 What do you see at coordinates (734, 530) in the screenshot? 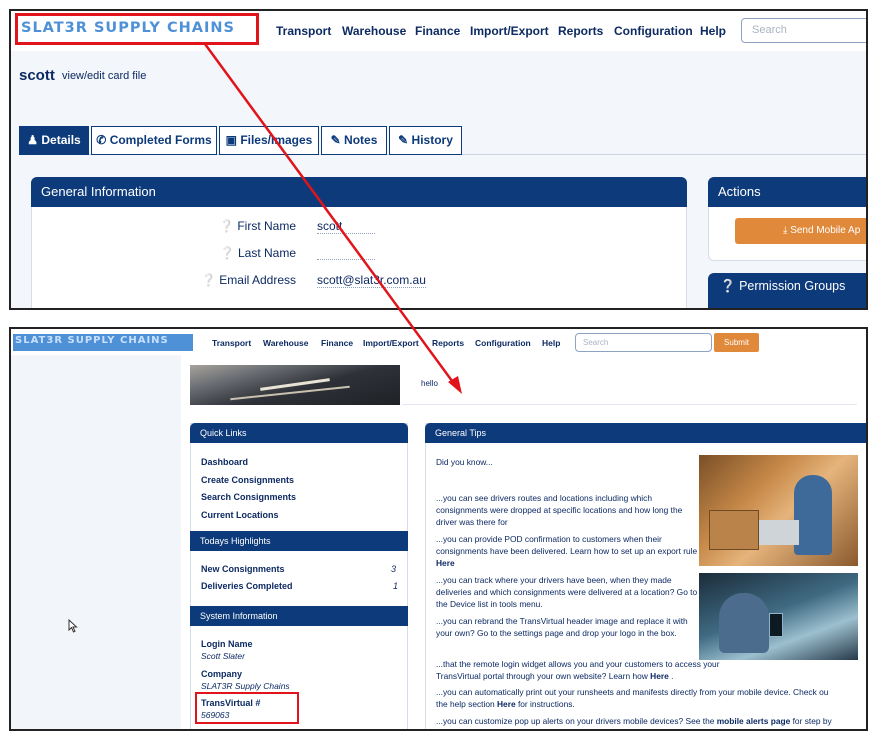
I see `box-shape` at bounding box center [734, 530].